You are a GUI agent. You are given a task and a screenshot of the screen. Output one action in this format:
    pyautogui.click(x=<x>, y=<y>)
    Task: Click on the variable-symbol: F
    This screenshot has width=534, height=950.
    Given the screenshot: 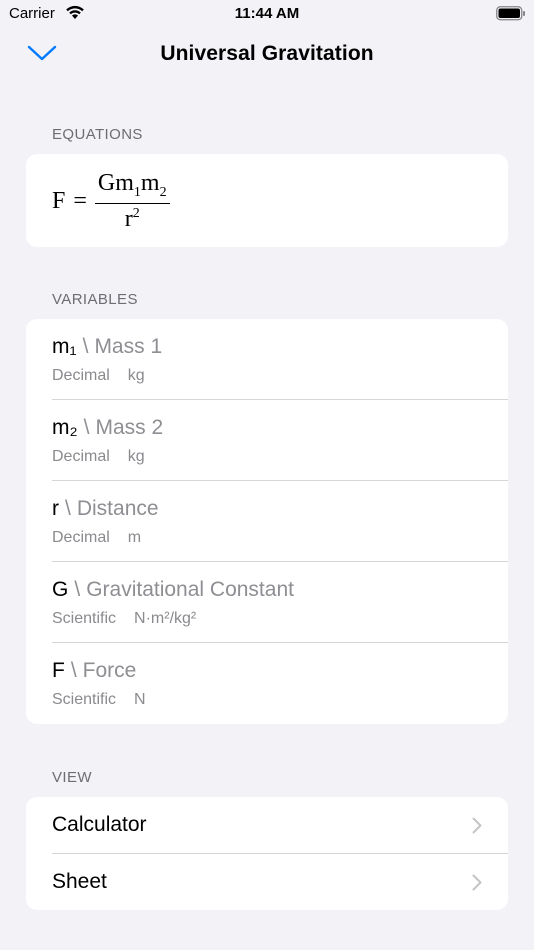 What is the action you would take?
    pyautogui.click(x=58, y=670)
    